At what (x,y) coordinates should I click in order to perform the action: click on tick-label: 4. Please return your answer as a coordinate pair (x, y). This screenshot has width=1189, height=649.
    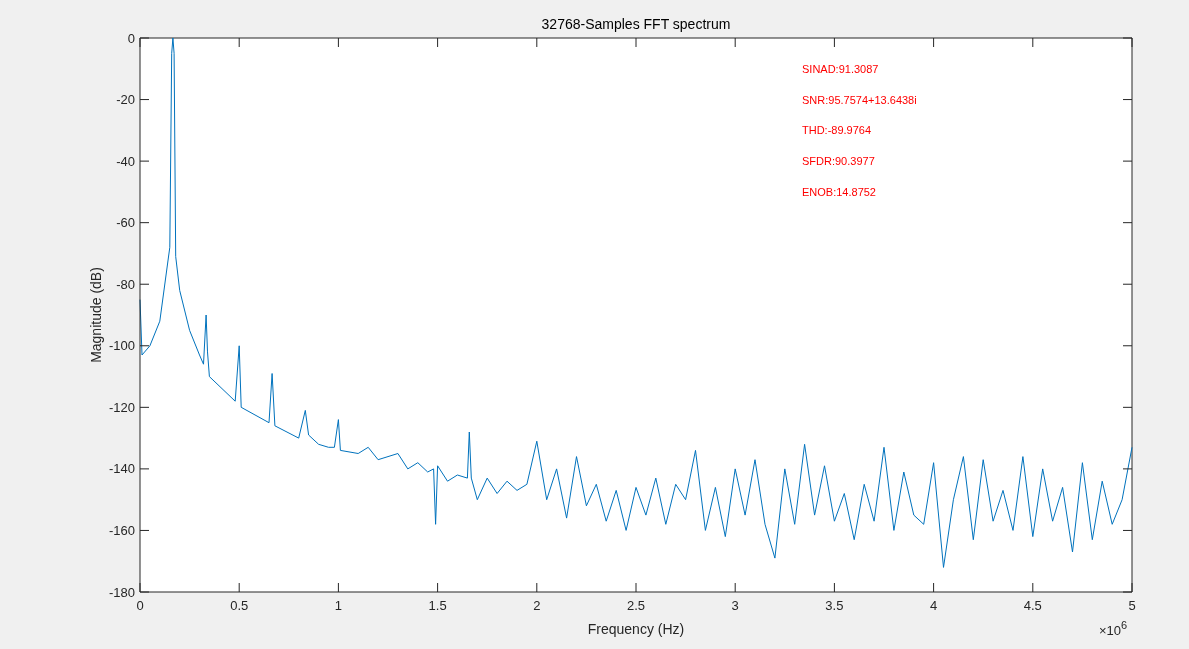
    Looking at the image, I should click on (934, 605).